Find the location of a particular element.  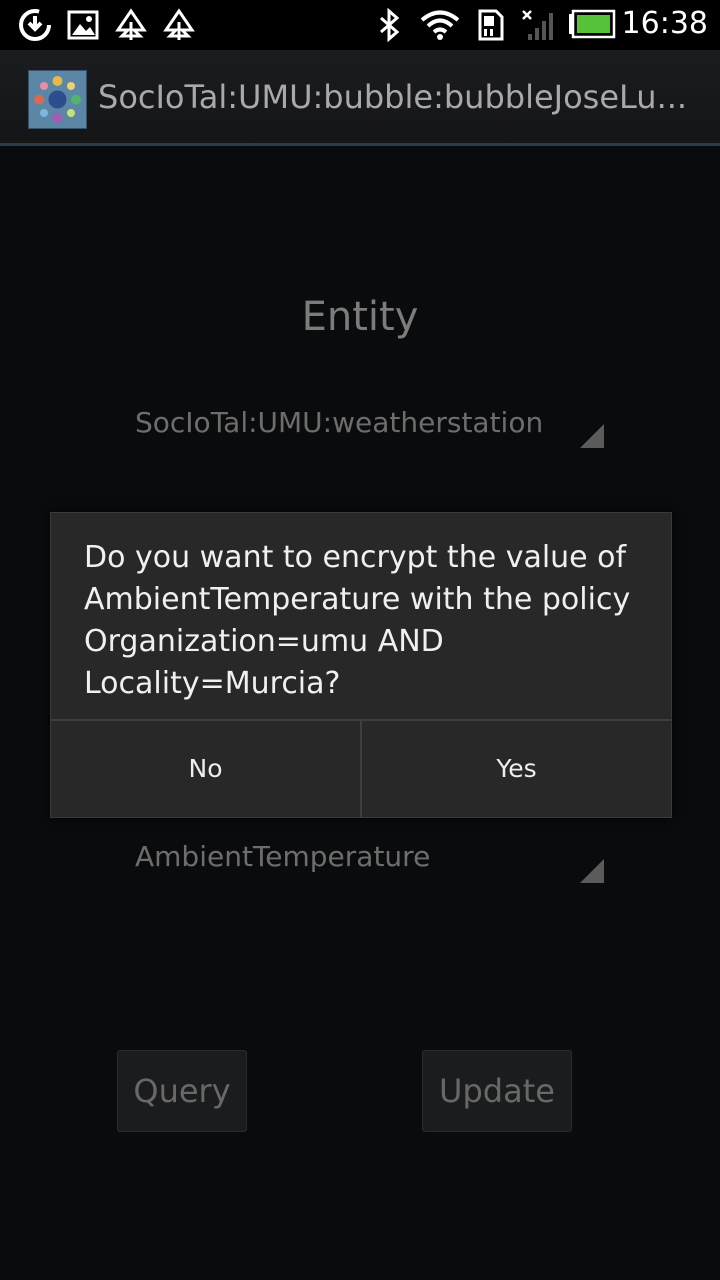

bluetooth-icon is located at coordinates (390, 25).